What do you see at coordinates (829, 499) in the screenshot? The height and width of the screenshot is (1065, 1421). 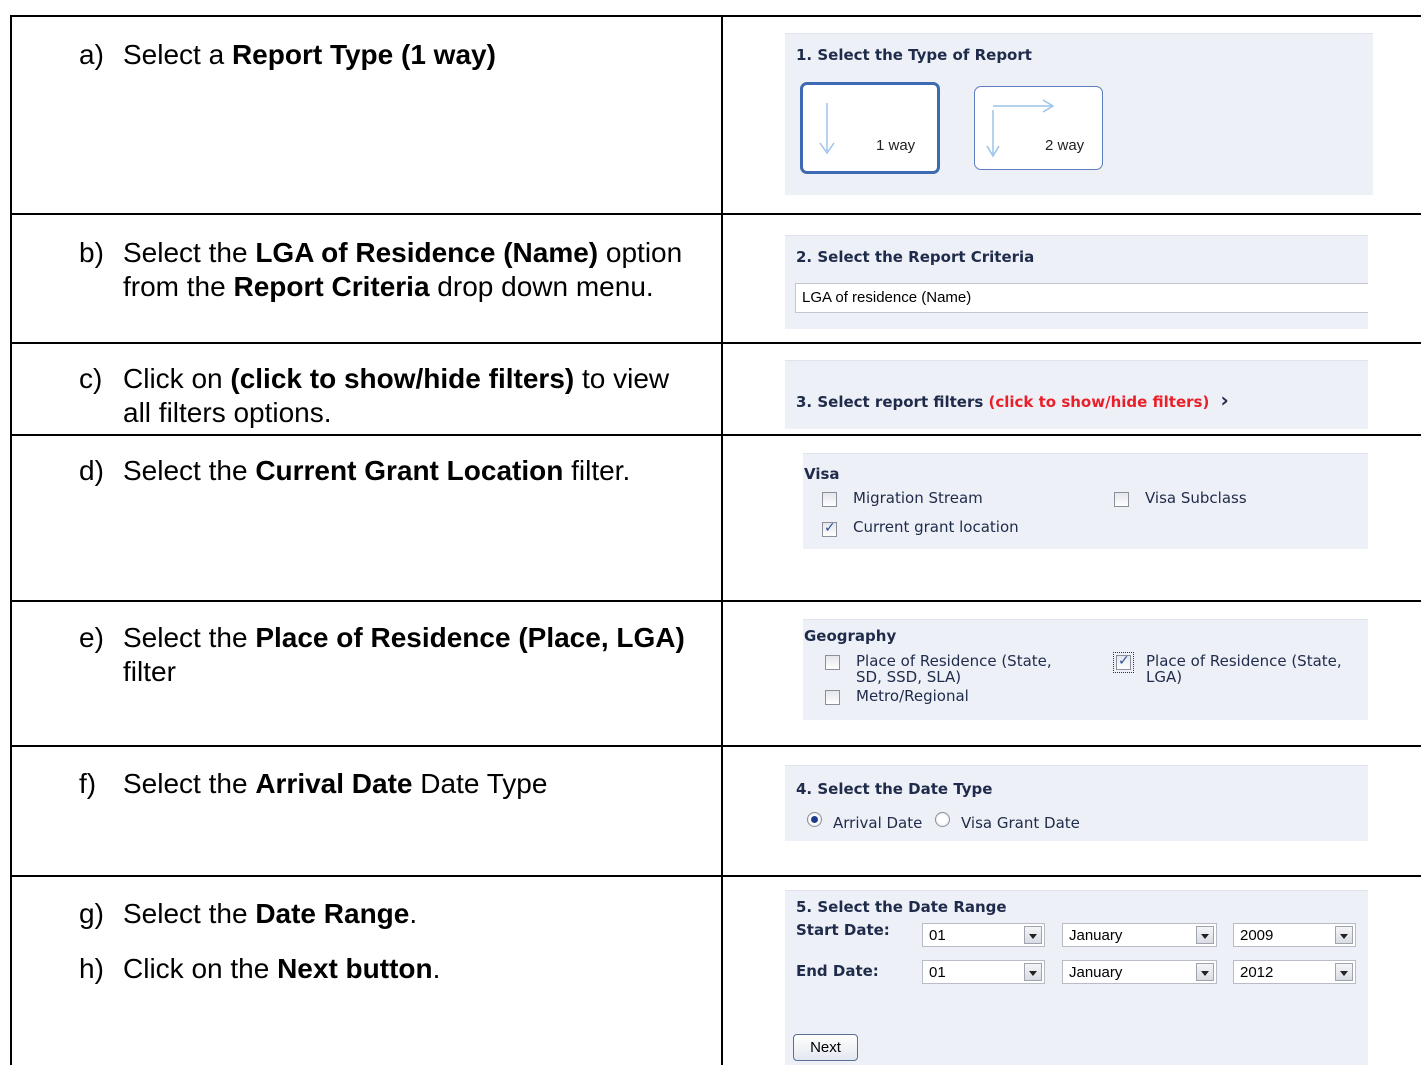 I see `migration-stream-checkbox` at bounding box center [829, 499].